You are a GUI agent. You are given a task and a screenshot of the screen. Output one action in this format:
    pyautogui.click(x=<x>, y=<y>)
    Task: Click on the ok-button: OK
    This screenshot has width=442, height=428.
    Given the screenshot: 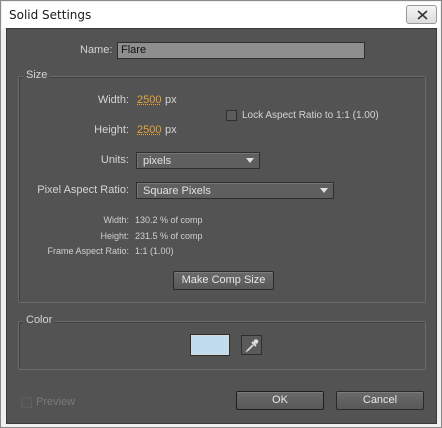 What is the action you would take?
    pyautogui.click(x=280, y=400)
    